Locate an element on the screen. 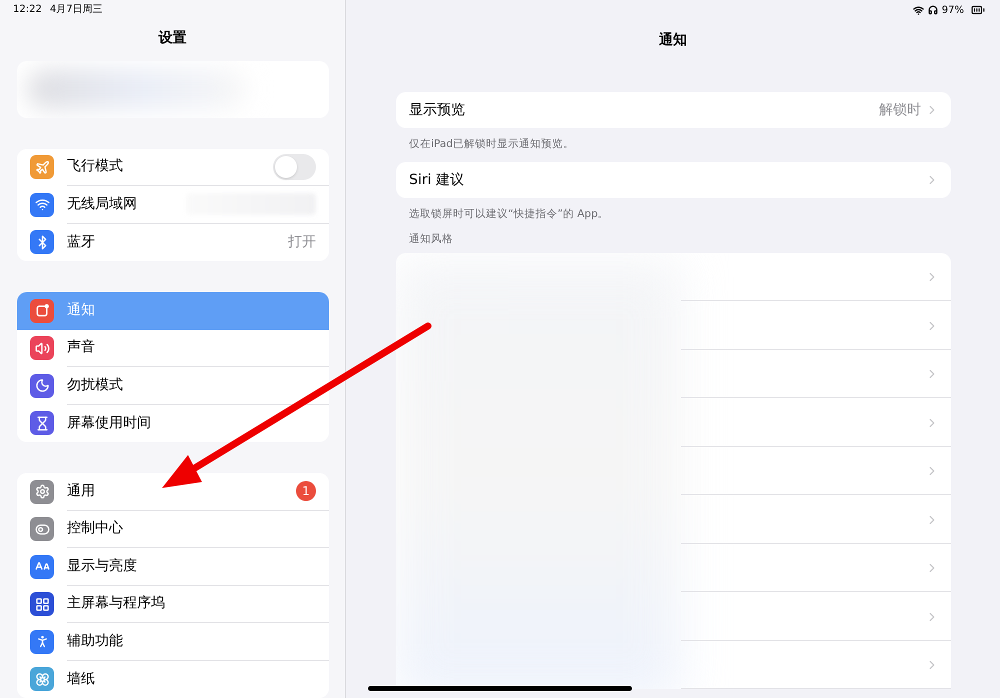  headphones-icon is located at coordinates (933, 10).